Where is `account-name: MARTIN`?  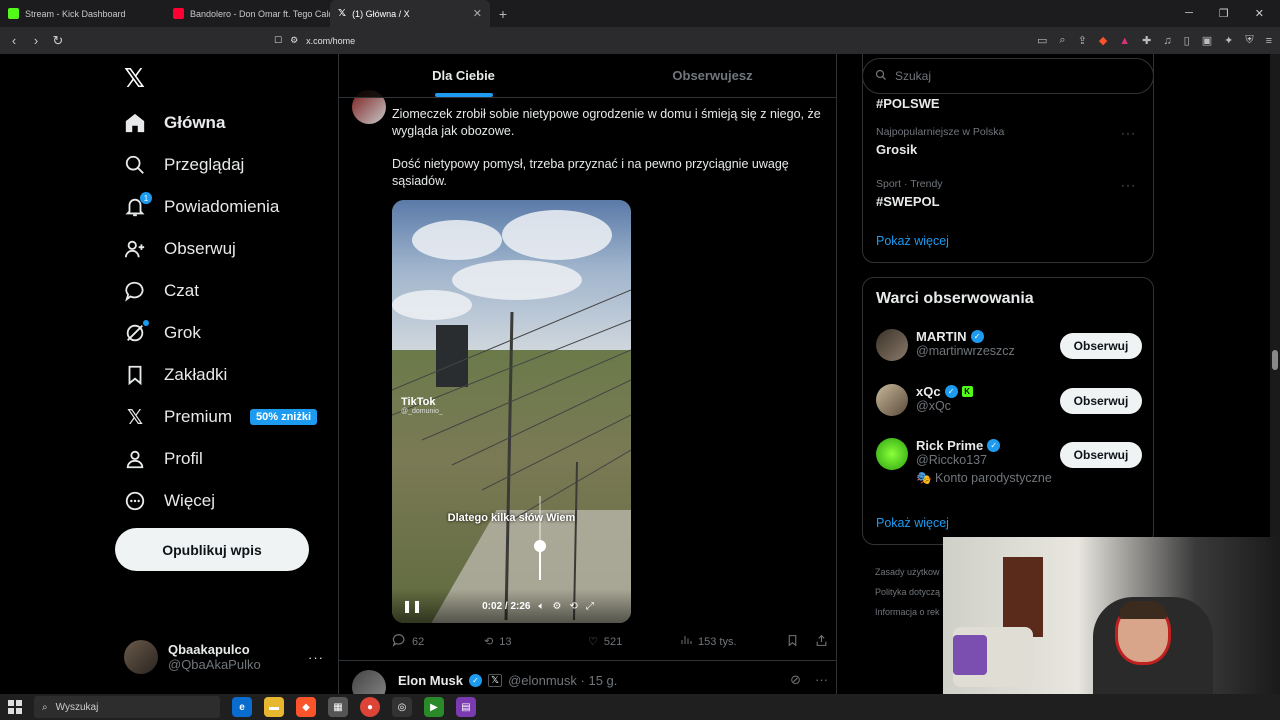
account-name: MARTIN is located at coordinates (941, 336).